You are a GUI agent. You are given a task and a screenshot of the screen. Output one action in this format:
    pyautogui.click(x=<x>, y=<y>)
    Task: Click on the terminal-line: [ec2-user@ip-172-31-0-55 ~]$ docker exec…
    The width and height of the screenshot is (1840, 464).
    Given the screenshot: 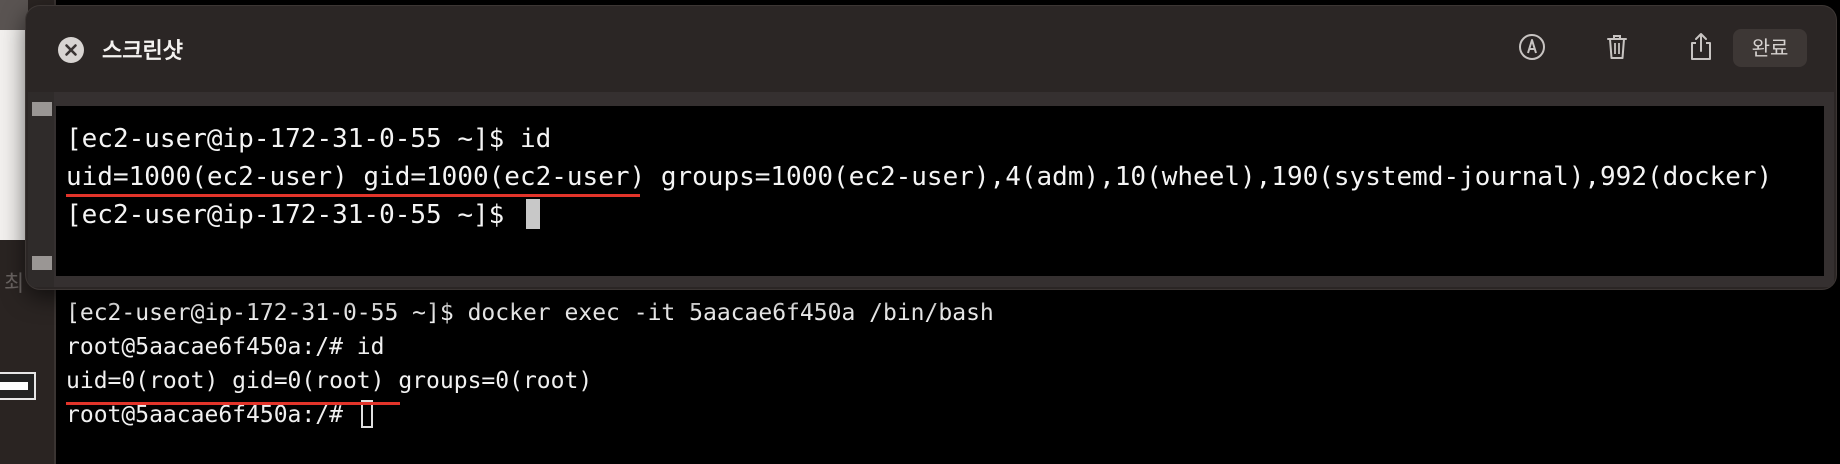 What is the action you would take?
    pyautogui.click(x=530, y=313)
    